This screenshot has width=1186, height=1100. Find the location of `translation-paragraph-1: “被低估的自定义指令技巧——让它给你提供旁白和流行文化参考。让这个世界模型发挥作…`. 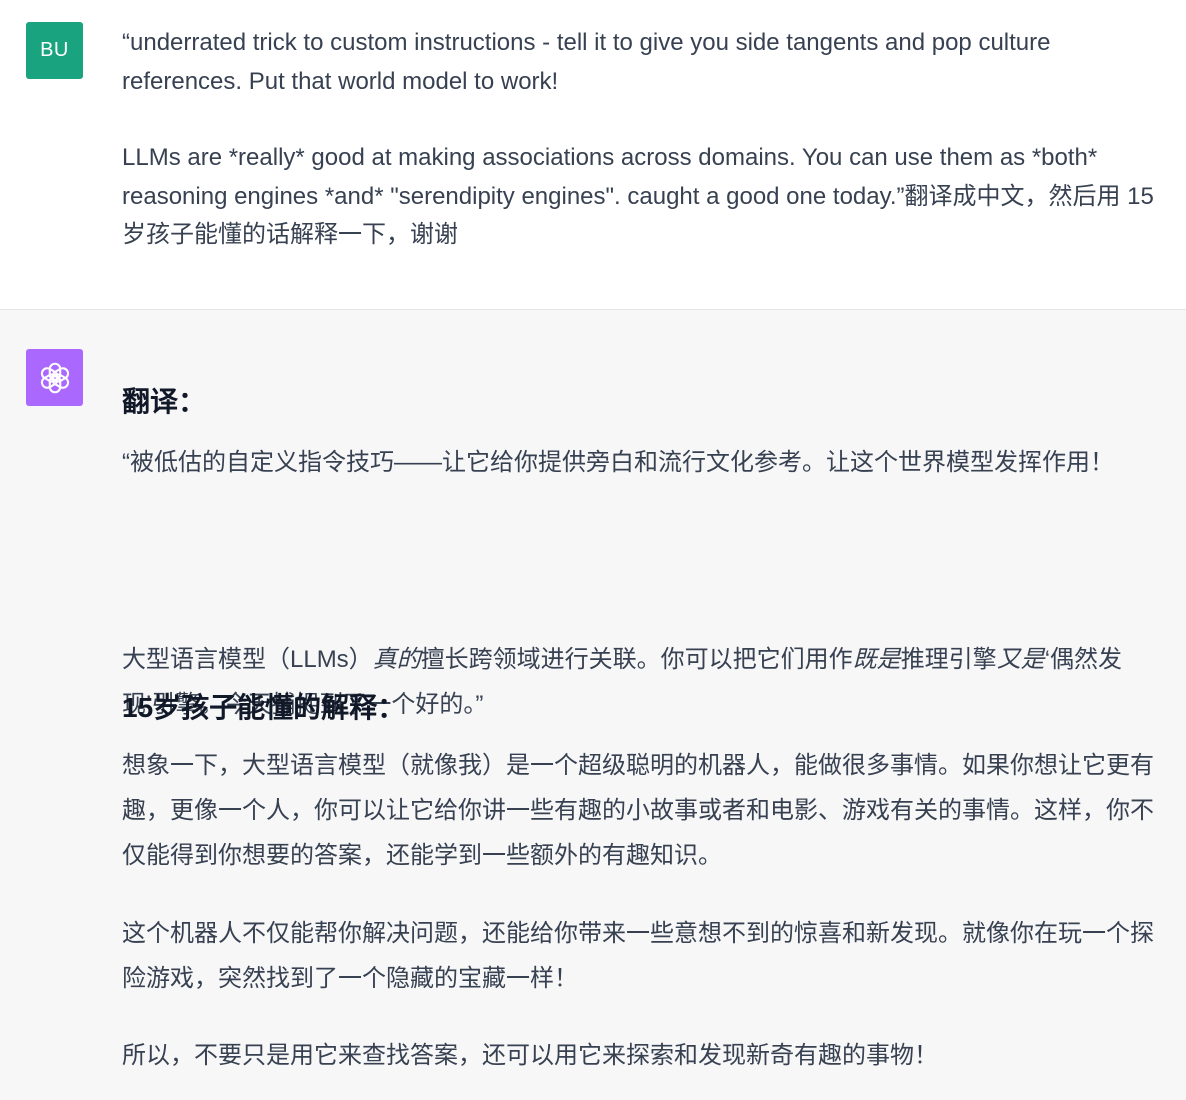

translation-paragraph-1: “被低估的自定义指令技巧——让它给你提供旁白和流行文化参考。让这个世界模型发挥作… is located at coordinates (618, 462).